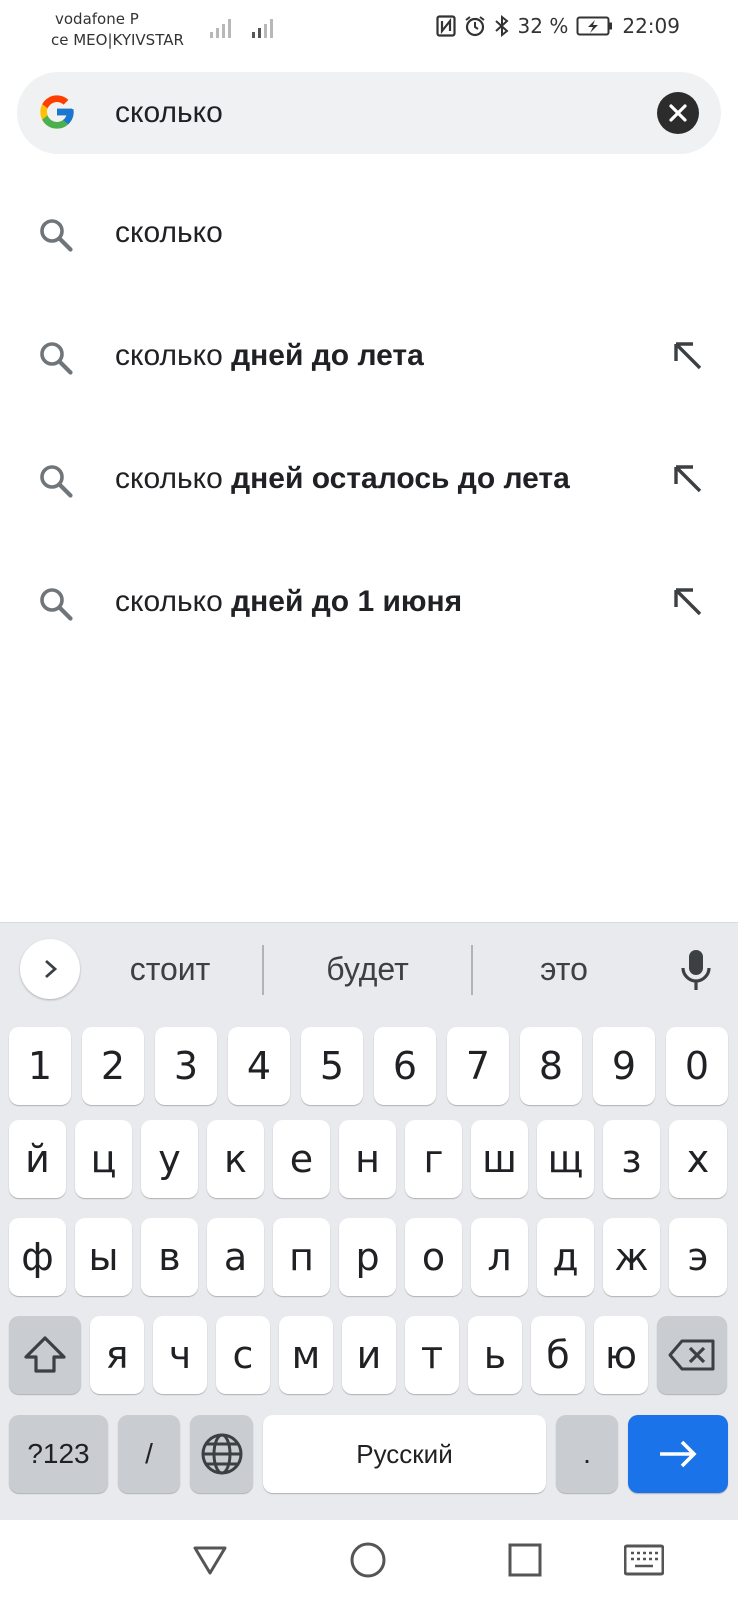  What do you see at coordinates (543, 26) in the screenshot?
I see `battery-percent: 32 %` at bounding box center [543, 26].